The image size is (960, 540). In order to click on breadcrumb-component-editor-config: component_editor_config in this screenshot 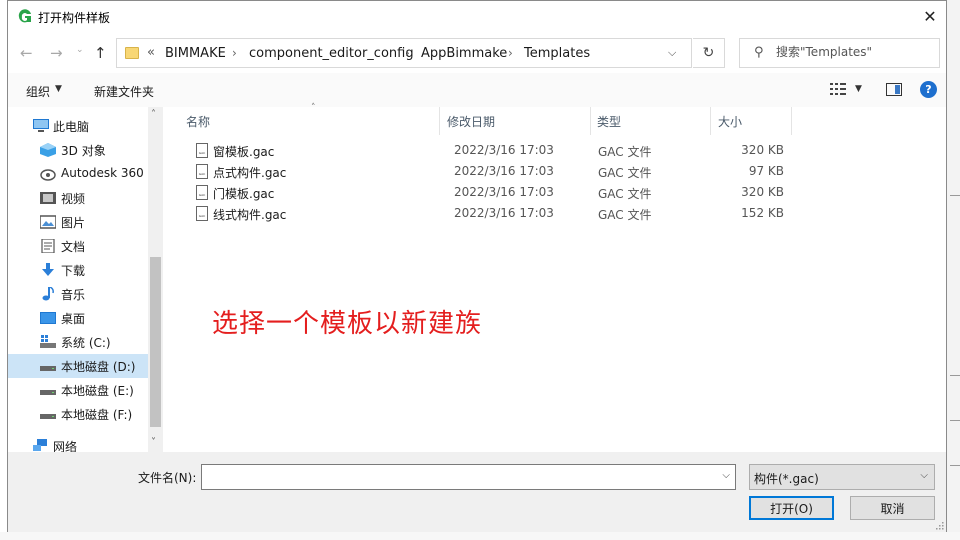, I will do `click(331, 53)`.